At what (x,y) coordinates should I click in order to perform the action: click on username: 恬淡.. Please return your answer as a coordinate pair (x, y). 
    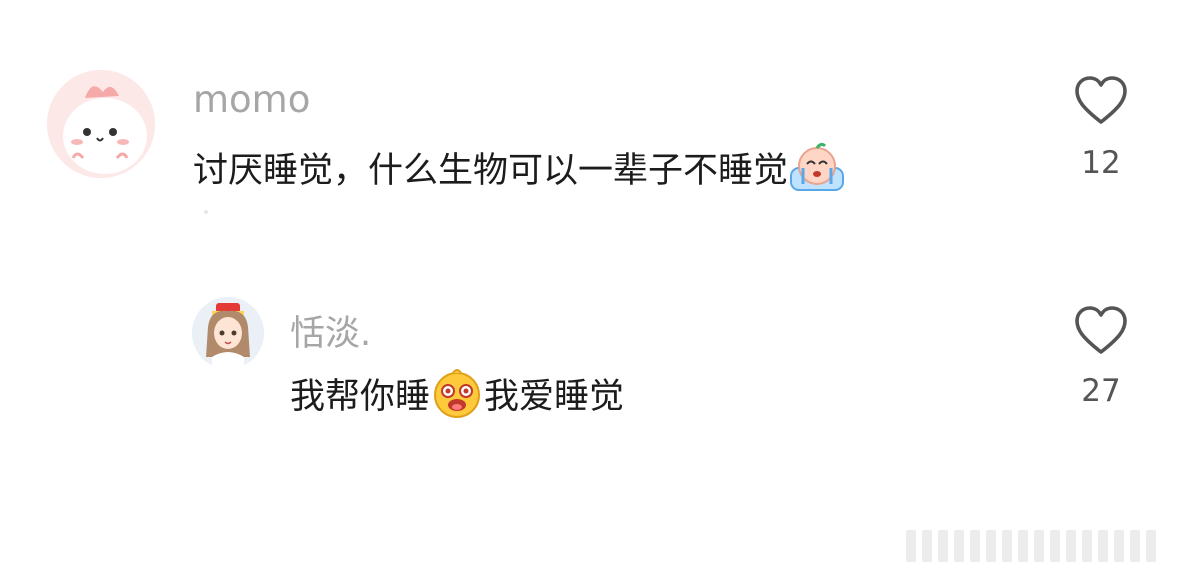
    Looking at the image, I should click on (330, 330).